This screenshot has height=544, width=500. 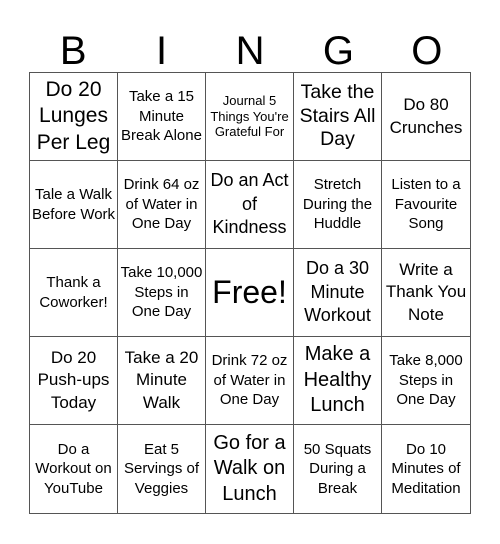 I want to click on cell-text: Make a Healthy Lunch, so click(x=337, y=380).